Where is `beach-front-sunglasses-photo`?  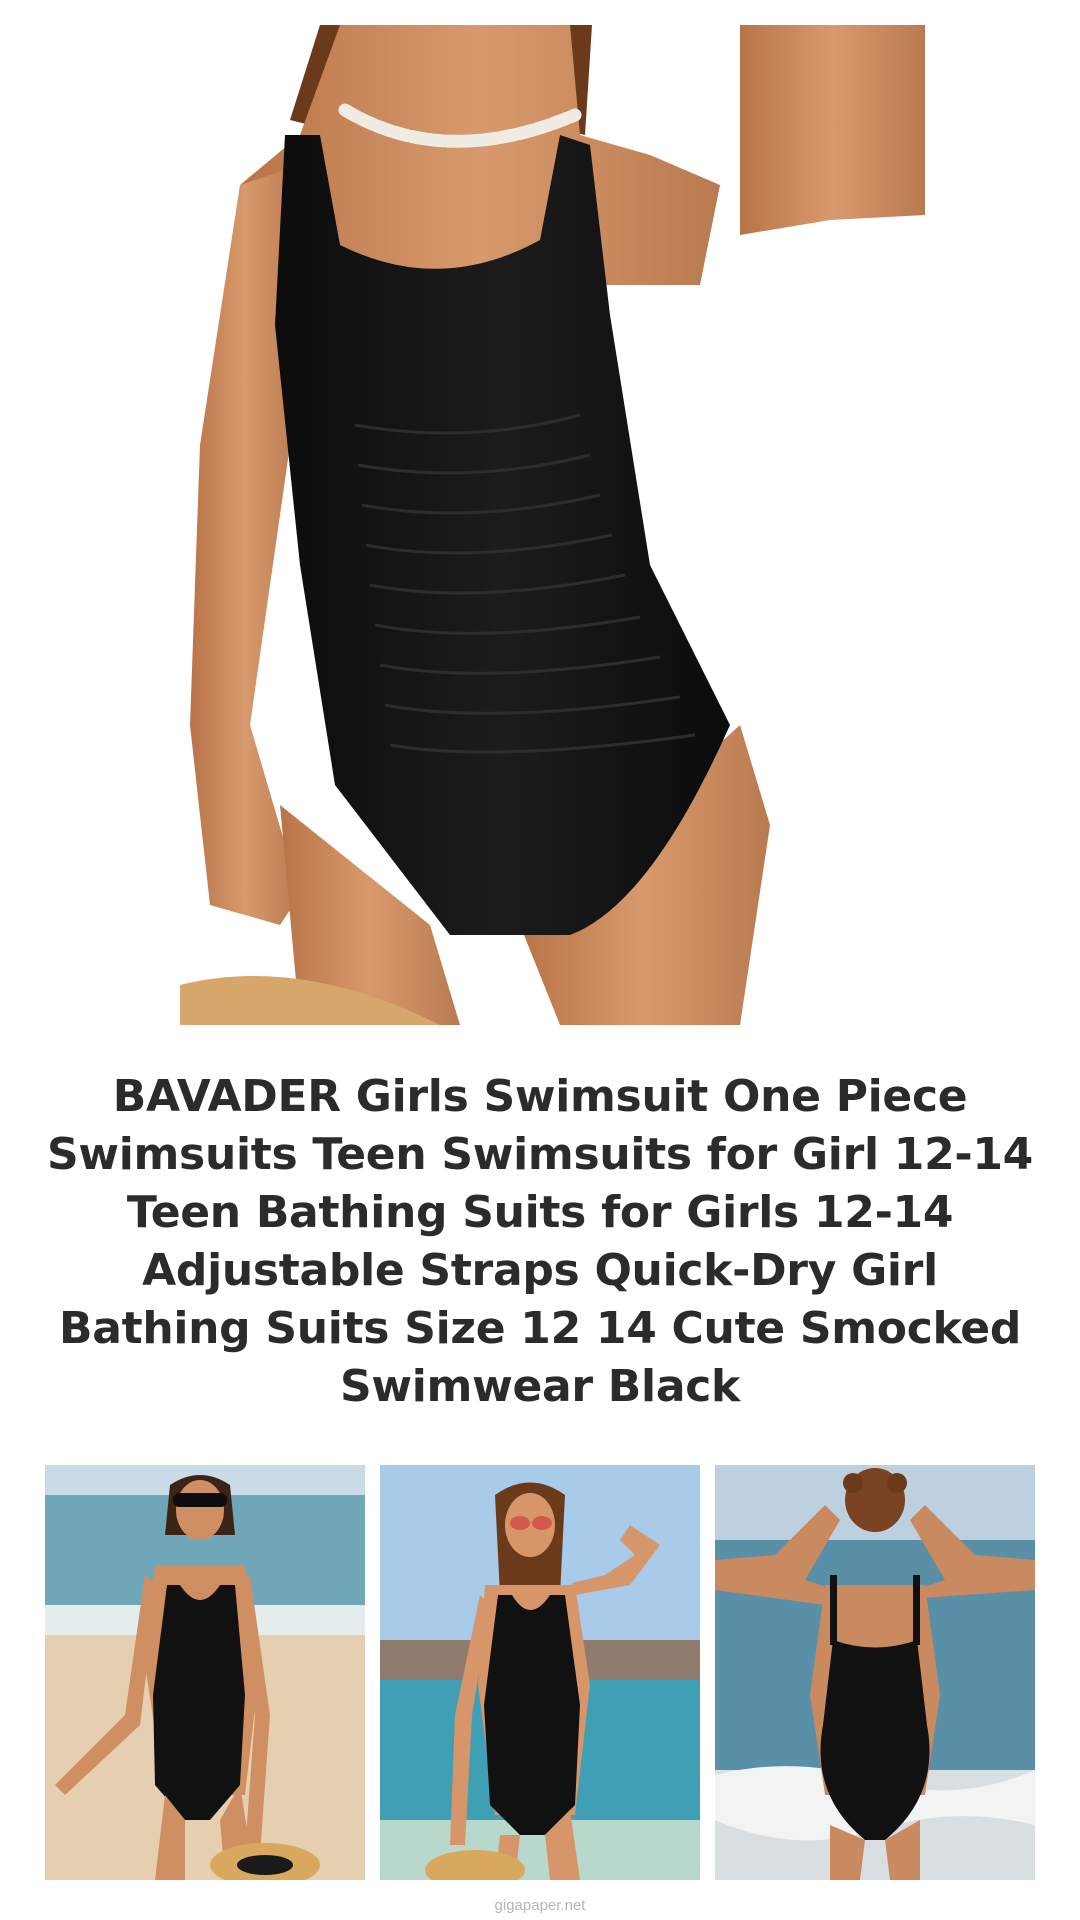 beach-front-sunglasses-photo is located at coordinates (205, 1672).